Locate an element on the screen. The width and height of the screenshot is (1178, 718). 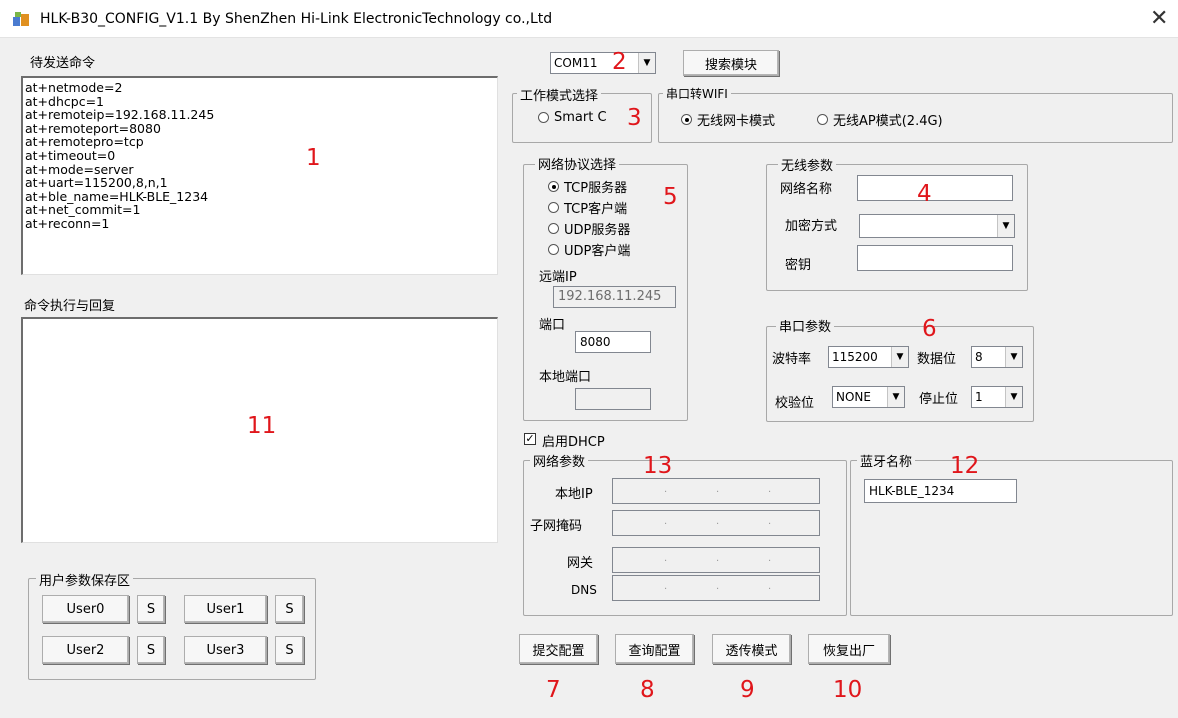
port-field: 8080 is located at coordinates (613, 342).